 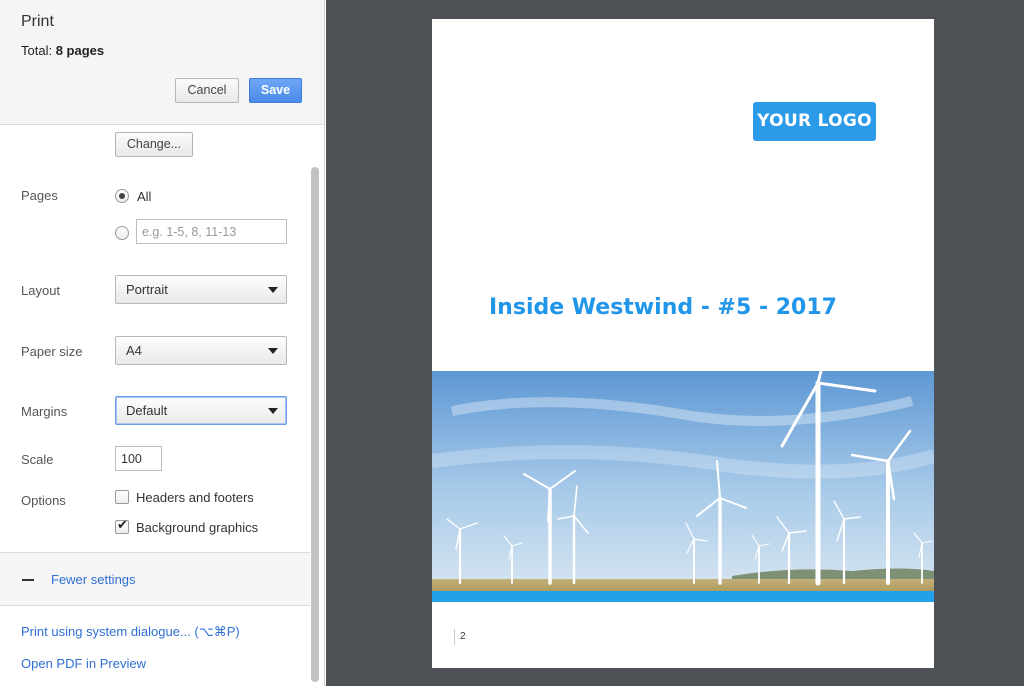 I want to click on headers-footers-checkbox, so click(x=122, y=497).